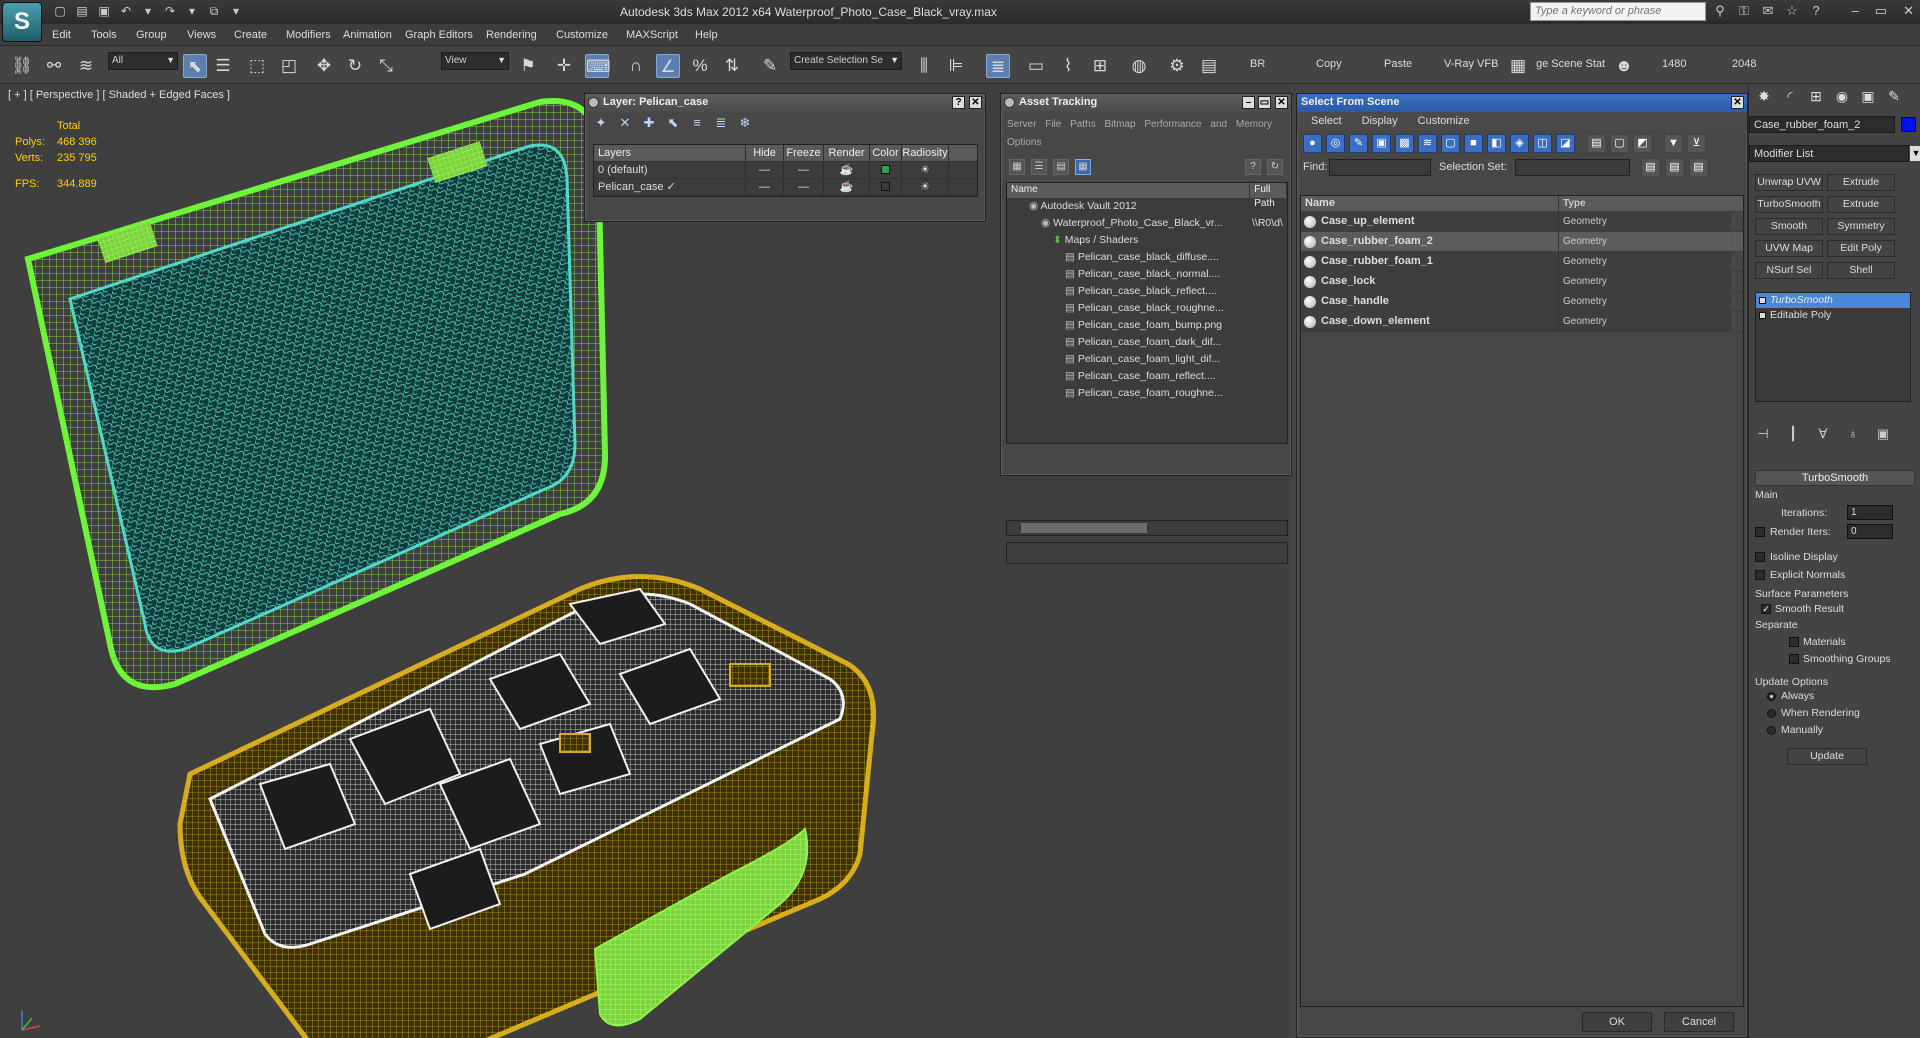  I want to click on stack-item-turbosmooth: TurboSmooth, so click(1833, 300).